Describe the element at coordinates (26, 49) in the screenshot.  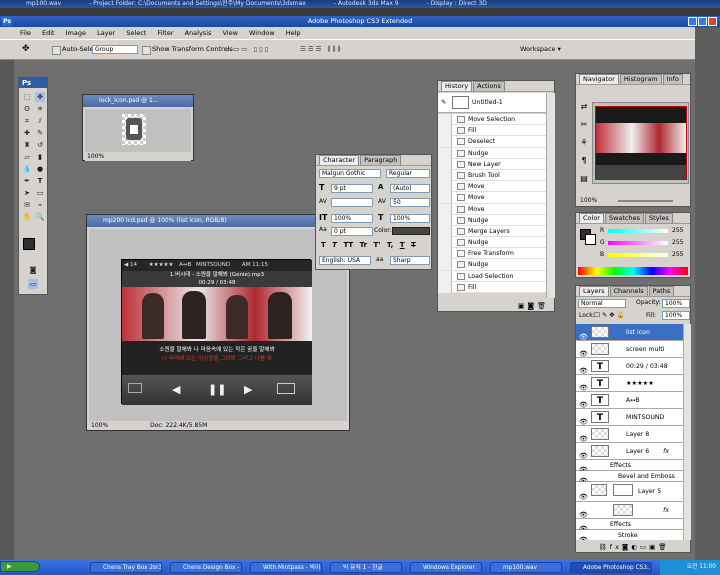
I see `move-tool-icon: ✥` at that location.